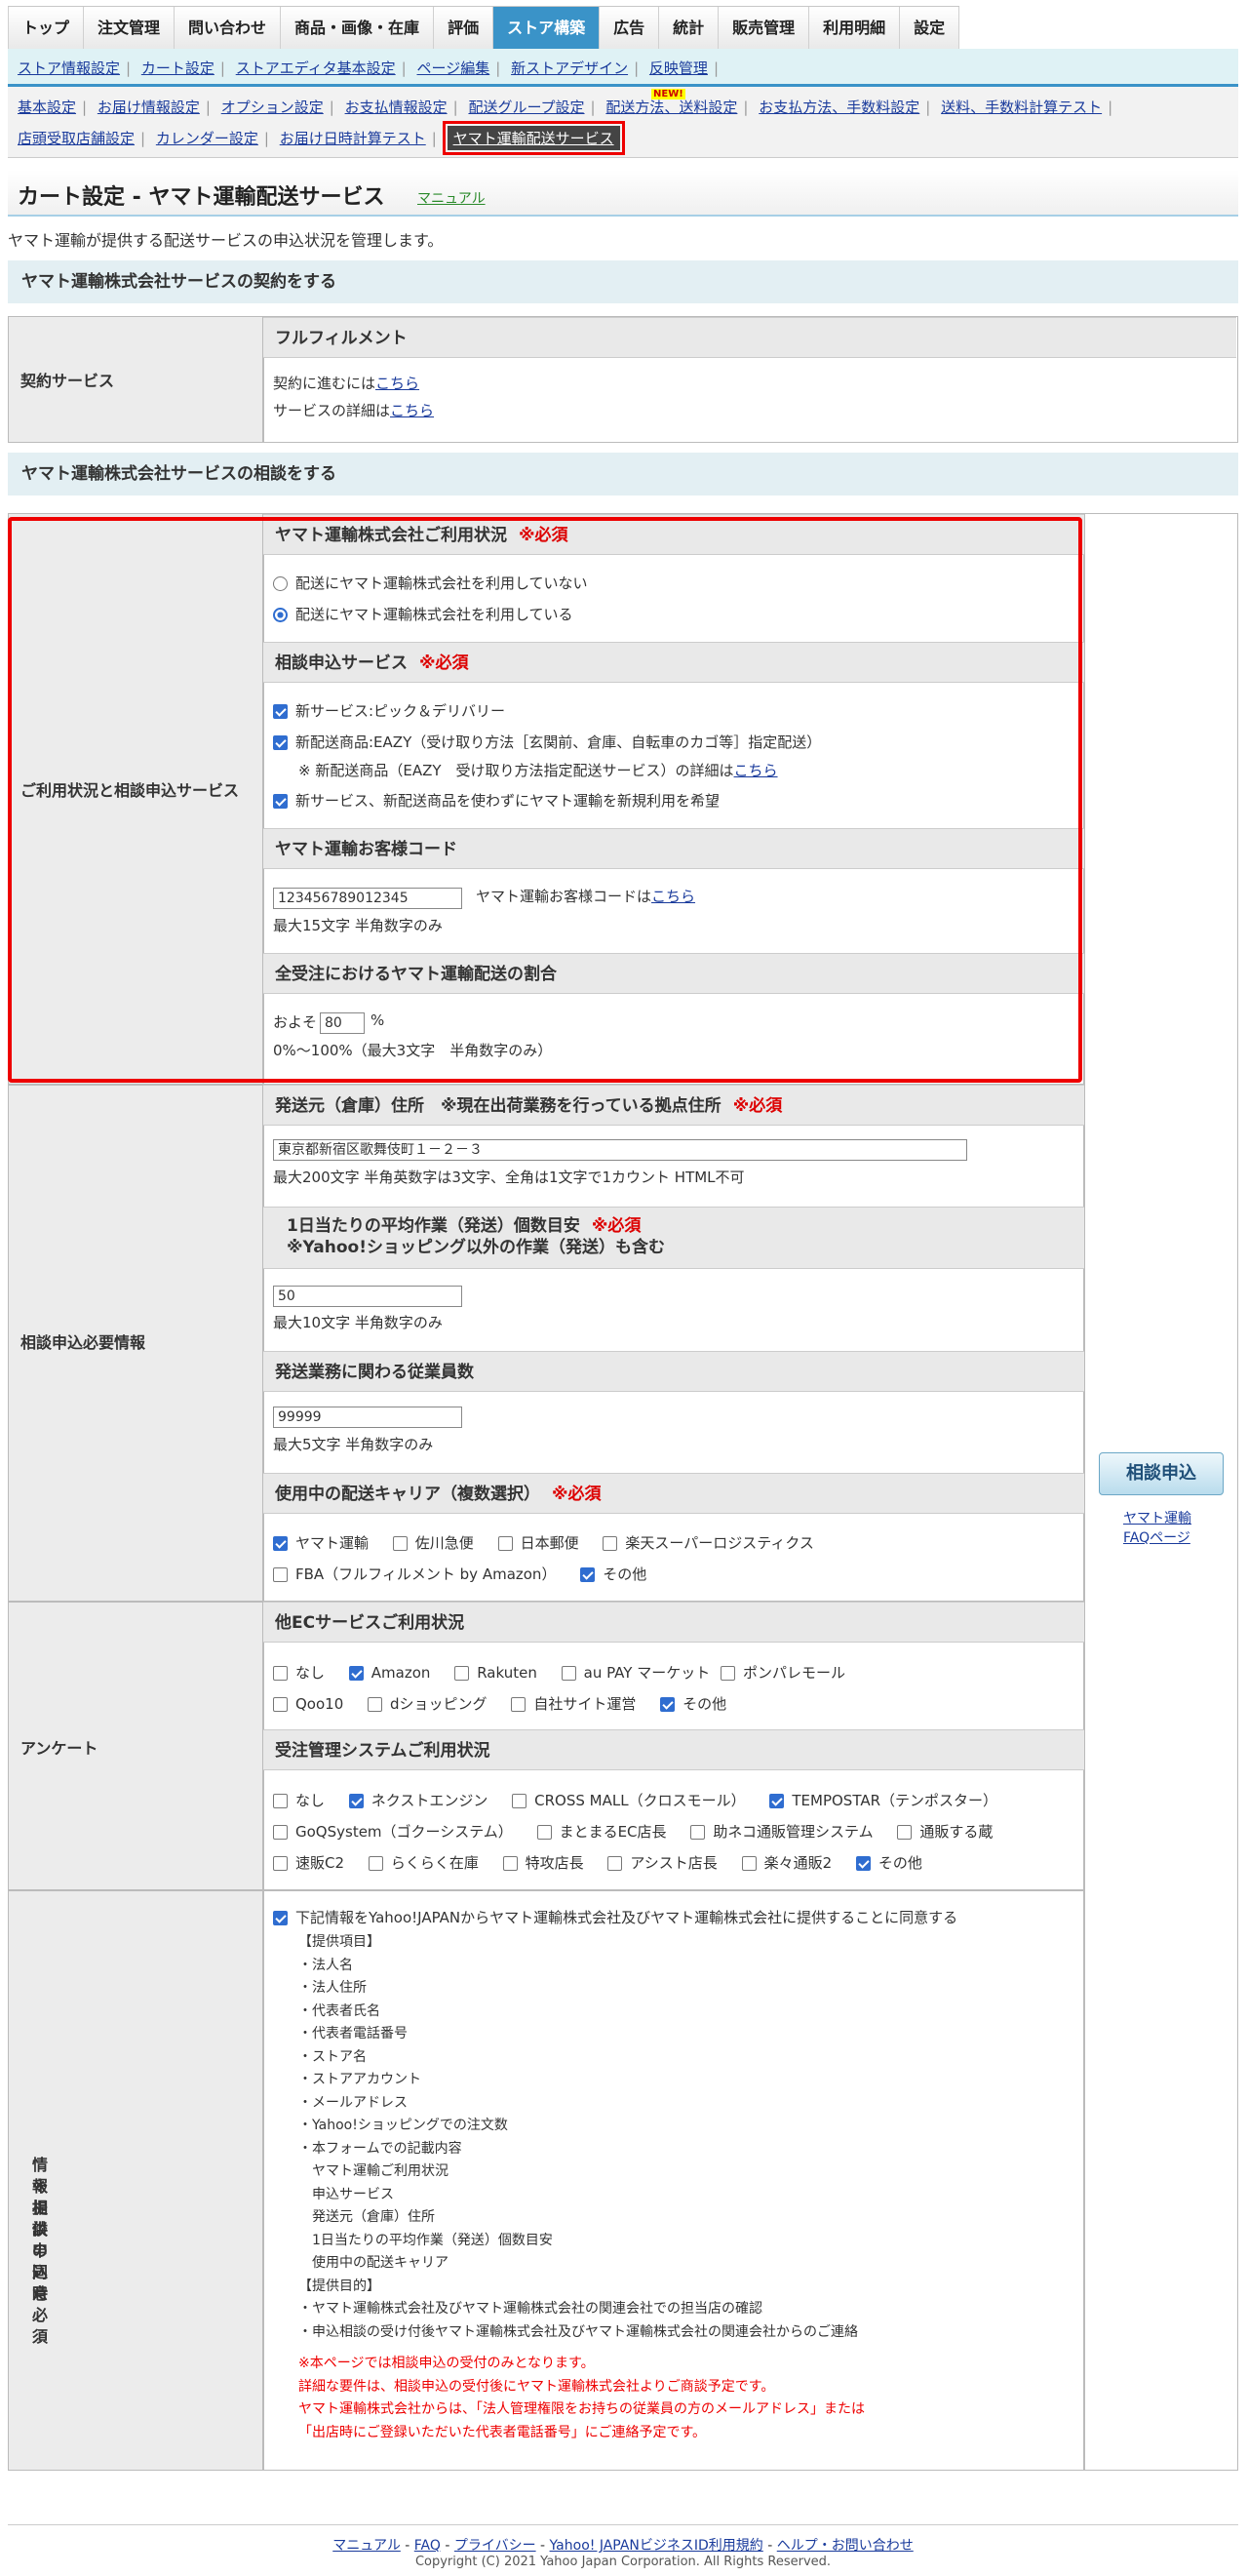 The width and height of the screenshot is (1248, 2576). Describe the element at coordinates (272, 107) in the screenshot. I see `menu-options: オプション設定` at that location.